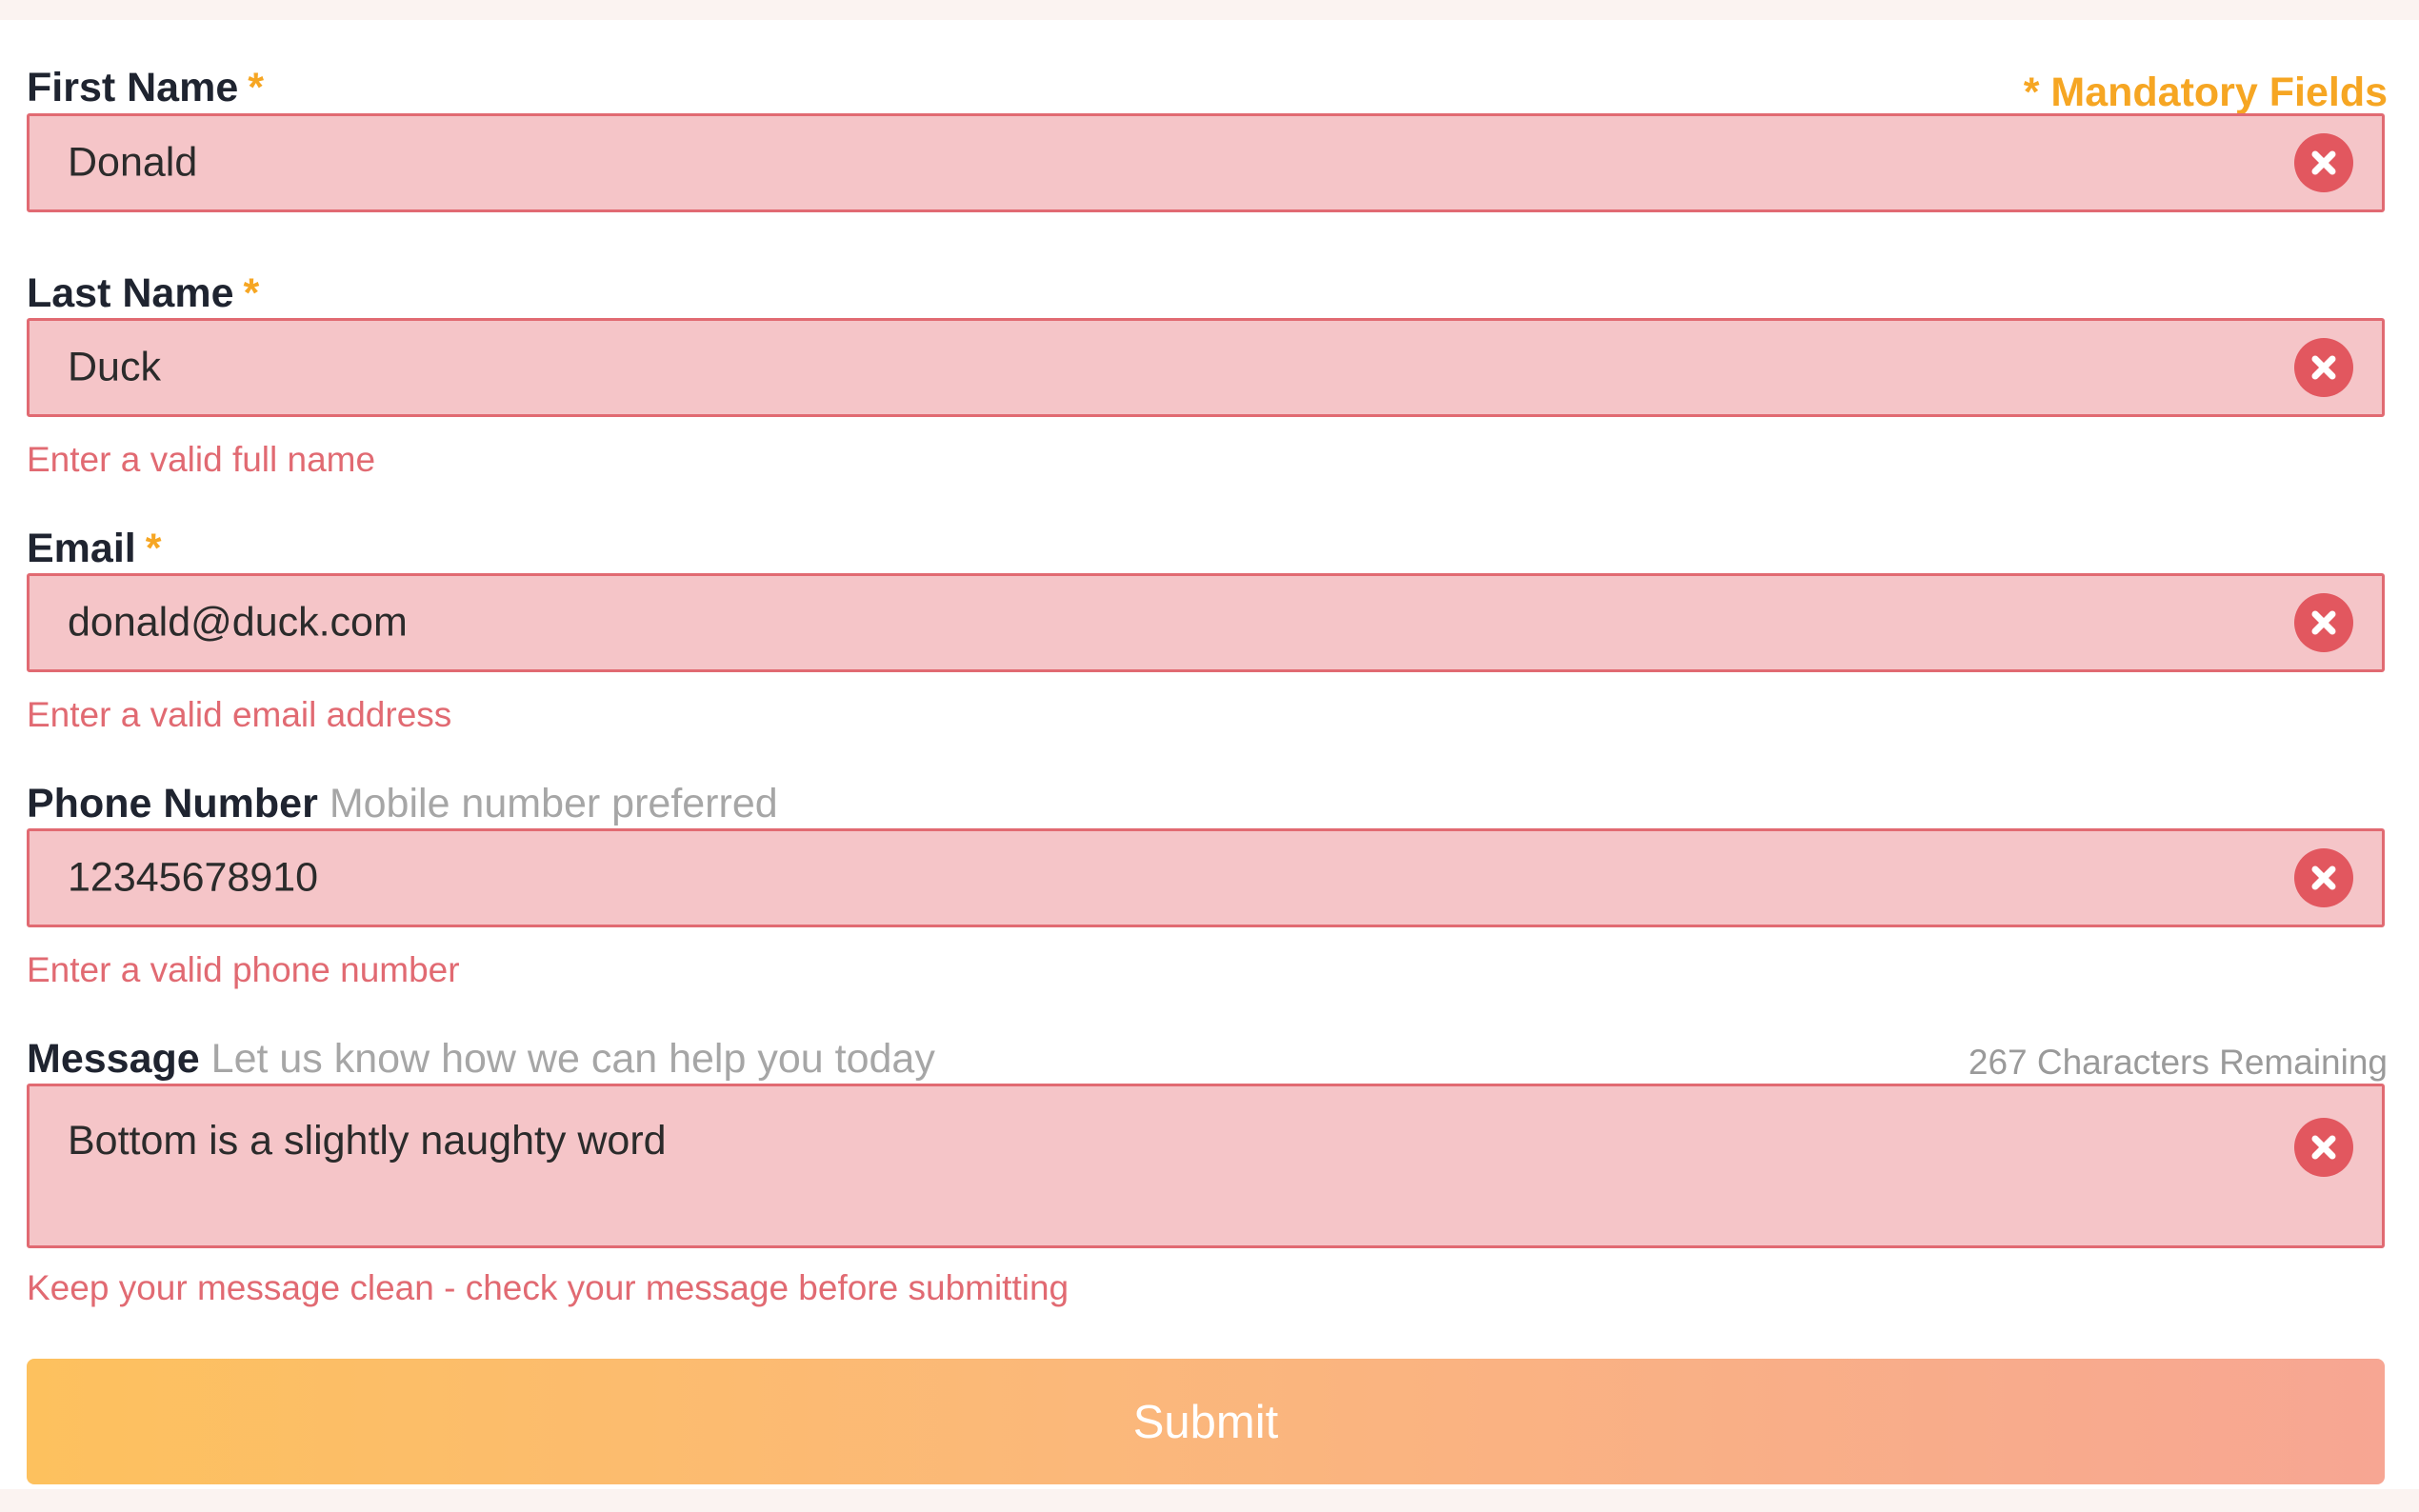 Image resolution: width=2419 pixels, height=1512 pixels. What do you see at coordinates (2323, 367) in the screenshot?
I see `clear-last-name-icon` at bounding box center [2323, 367].